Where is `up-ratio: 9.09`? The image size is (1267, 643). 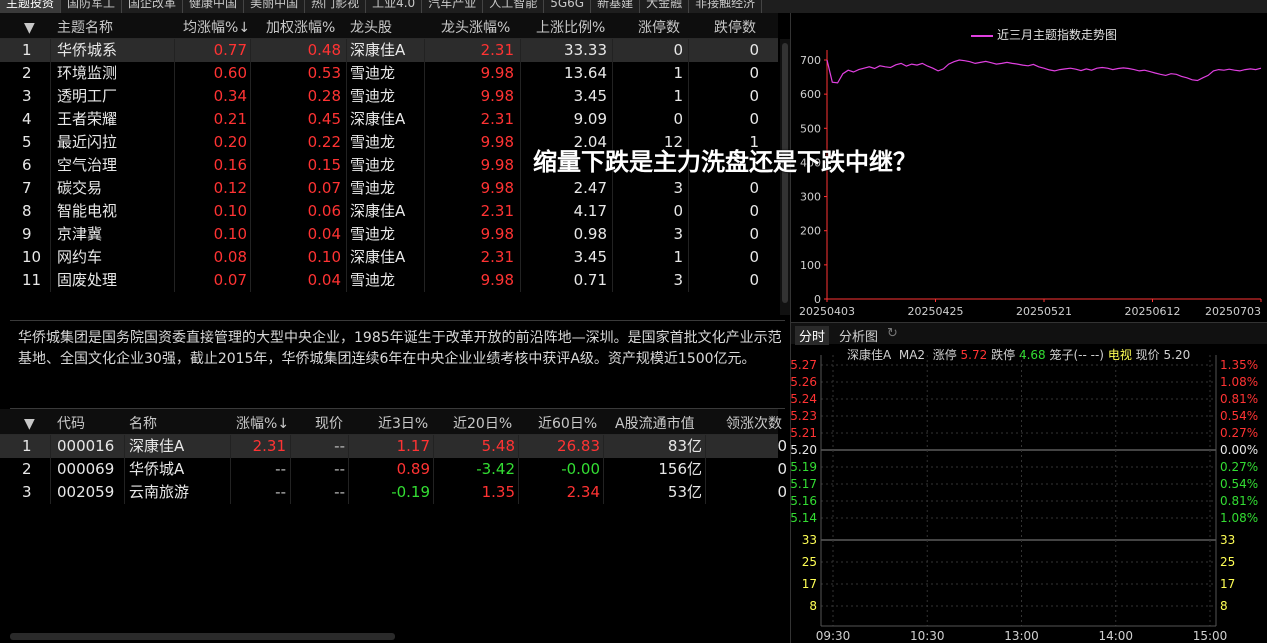 up-ratio: 9.09 is located at coordinates (590, 119).